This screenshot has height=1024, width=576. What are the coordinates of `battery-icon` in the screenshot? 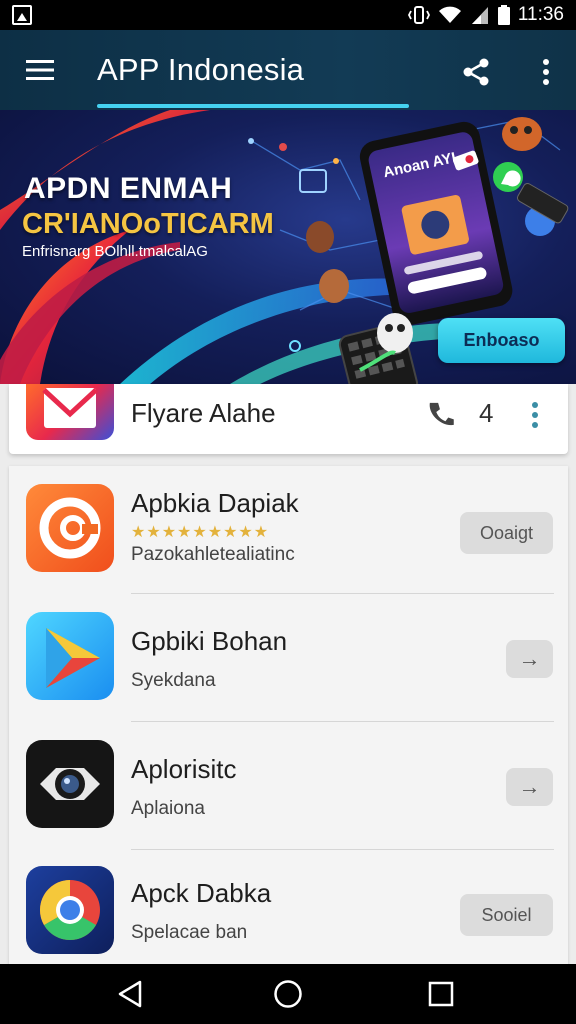 It's located at (503, 15).